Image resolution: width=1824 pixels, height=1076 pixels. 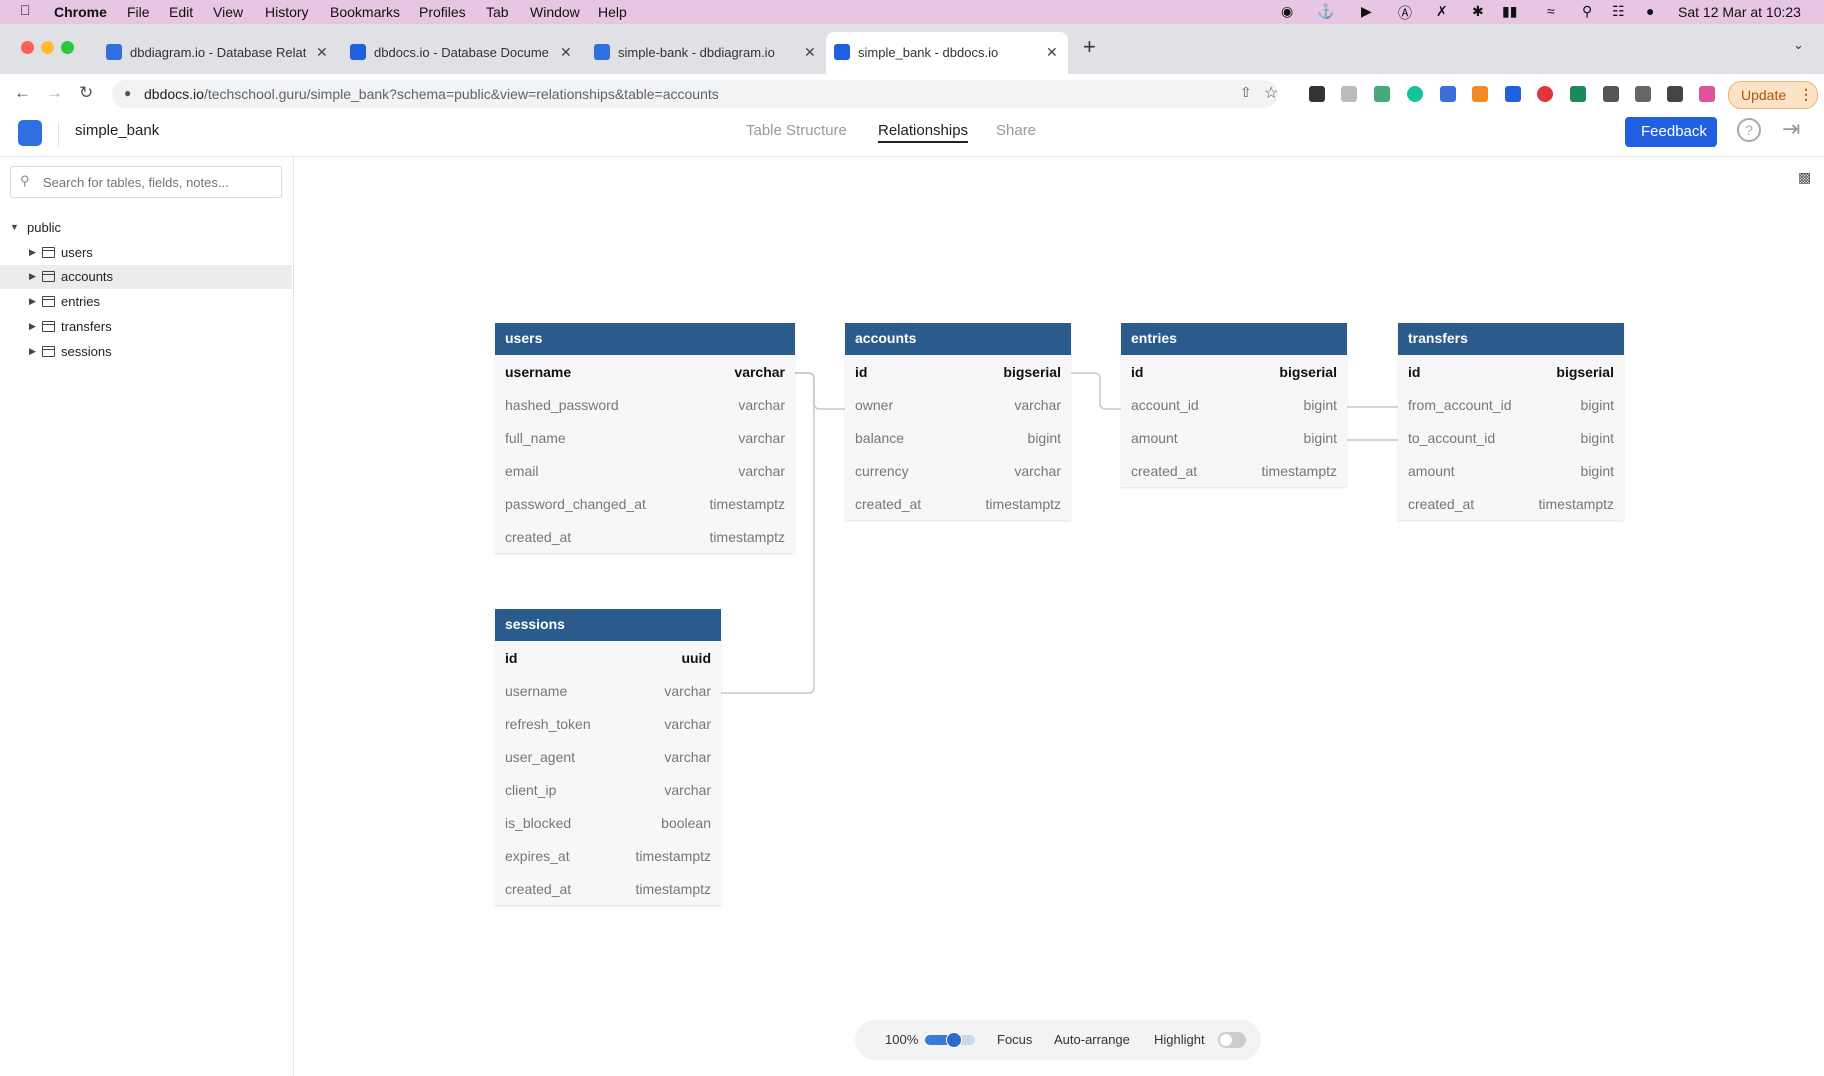 I want to click on tab-search-chevron-icon: ⌄, so click(x=1798, y=45).